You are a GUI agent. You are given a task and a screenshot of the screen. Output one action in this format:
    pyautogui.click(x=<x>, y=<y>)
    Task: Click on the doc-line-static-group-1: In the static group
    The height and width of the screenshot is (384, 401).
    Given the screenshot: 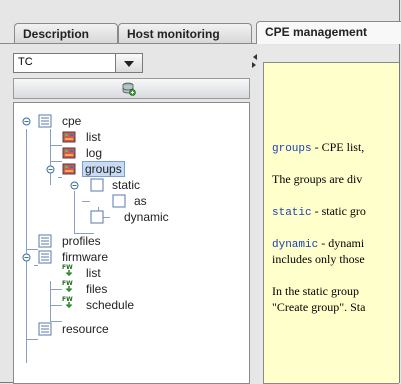 What is the action you would take?
    pyautogui.click(x=315, y=291)
    